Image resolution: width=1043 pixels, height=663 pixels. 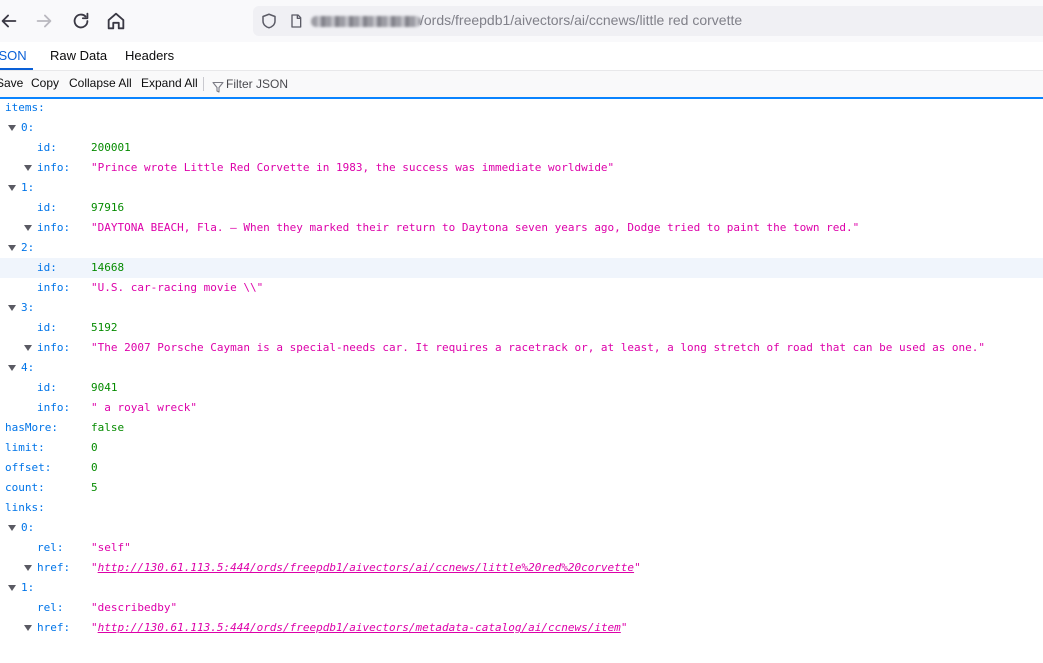 What do you see at coordinates (116, 21) in the screenshot?
I see `home-icon` at bounding box center [116, 21].